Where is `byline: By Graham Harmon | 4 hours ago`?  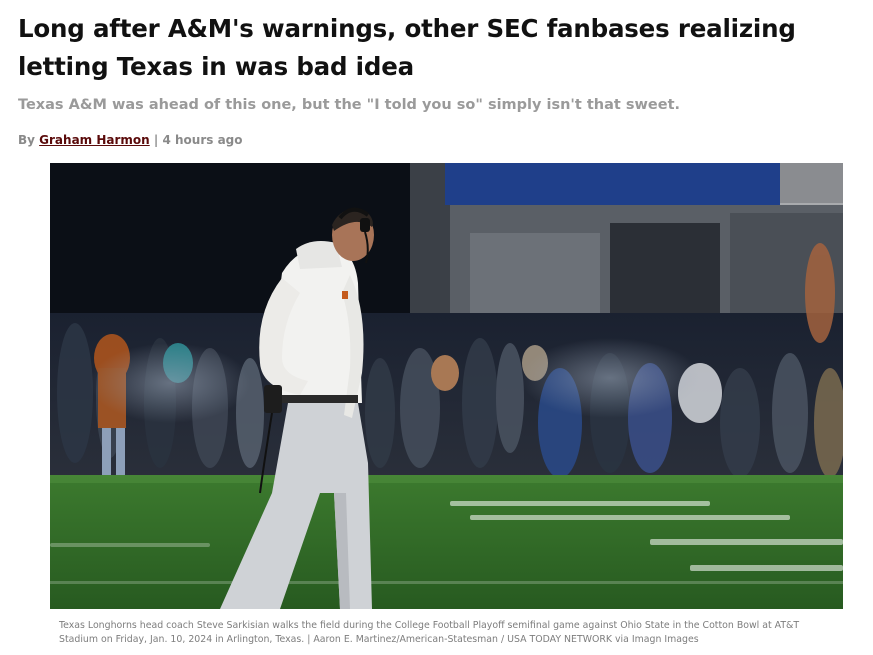
byline: By Graham Harmon | 4 hours ago is located at coordinates (130, 140).